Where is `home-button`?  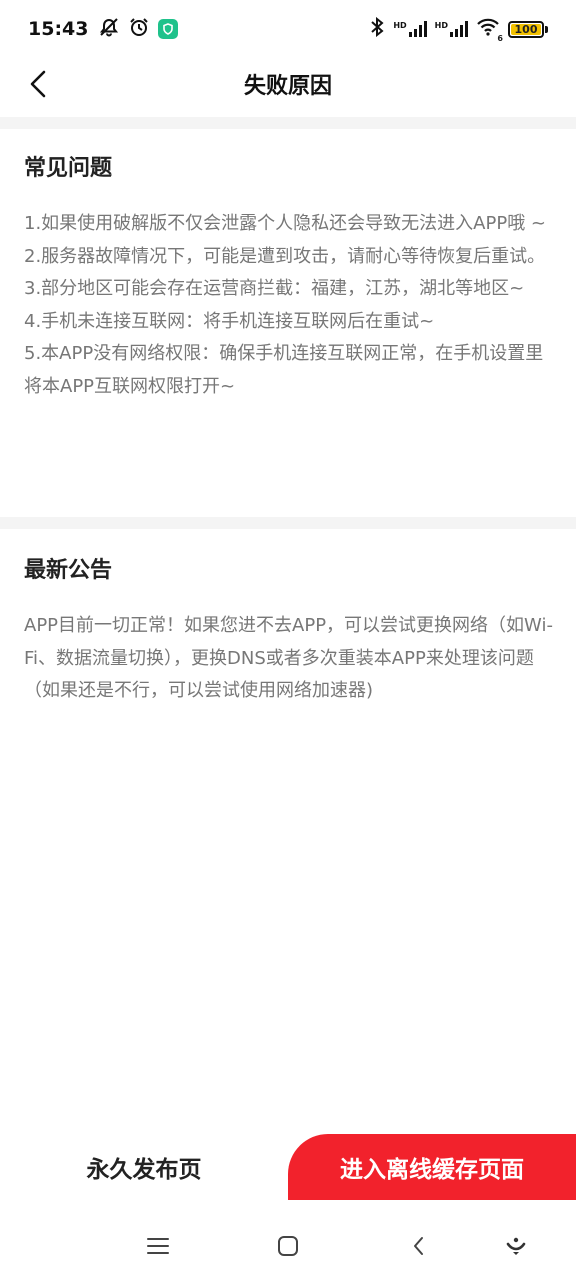 home-button is located at coordinates (288, 1246).